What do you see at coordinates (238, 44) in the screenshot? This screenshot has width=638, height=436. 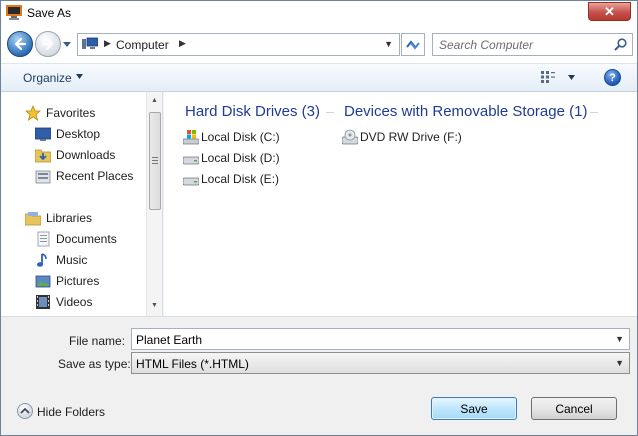 I see `address-bar: ▶ Computer ▶ ▼` at bounding box center [238, 44].